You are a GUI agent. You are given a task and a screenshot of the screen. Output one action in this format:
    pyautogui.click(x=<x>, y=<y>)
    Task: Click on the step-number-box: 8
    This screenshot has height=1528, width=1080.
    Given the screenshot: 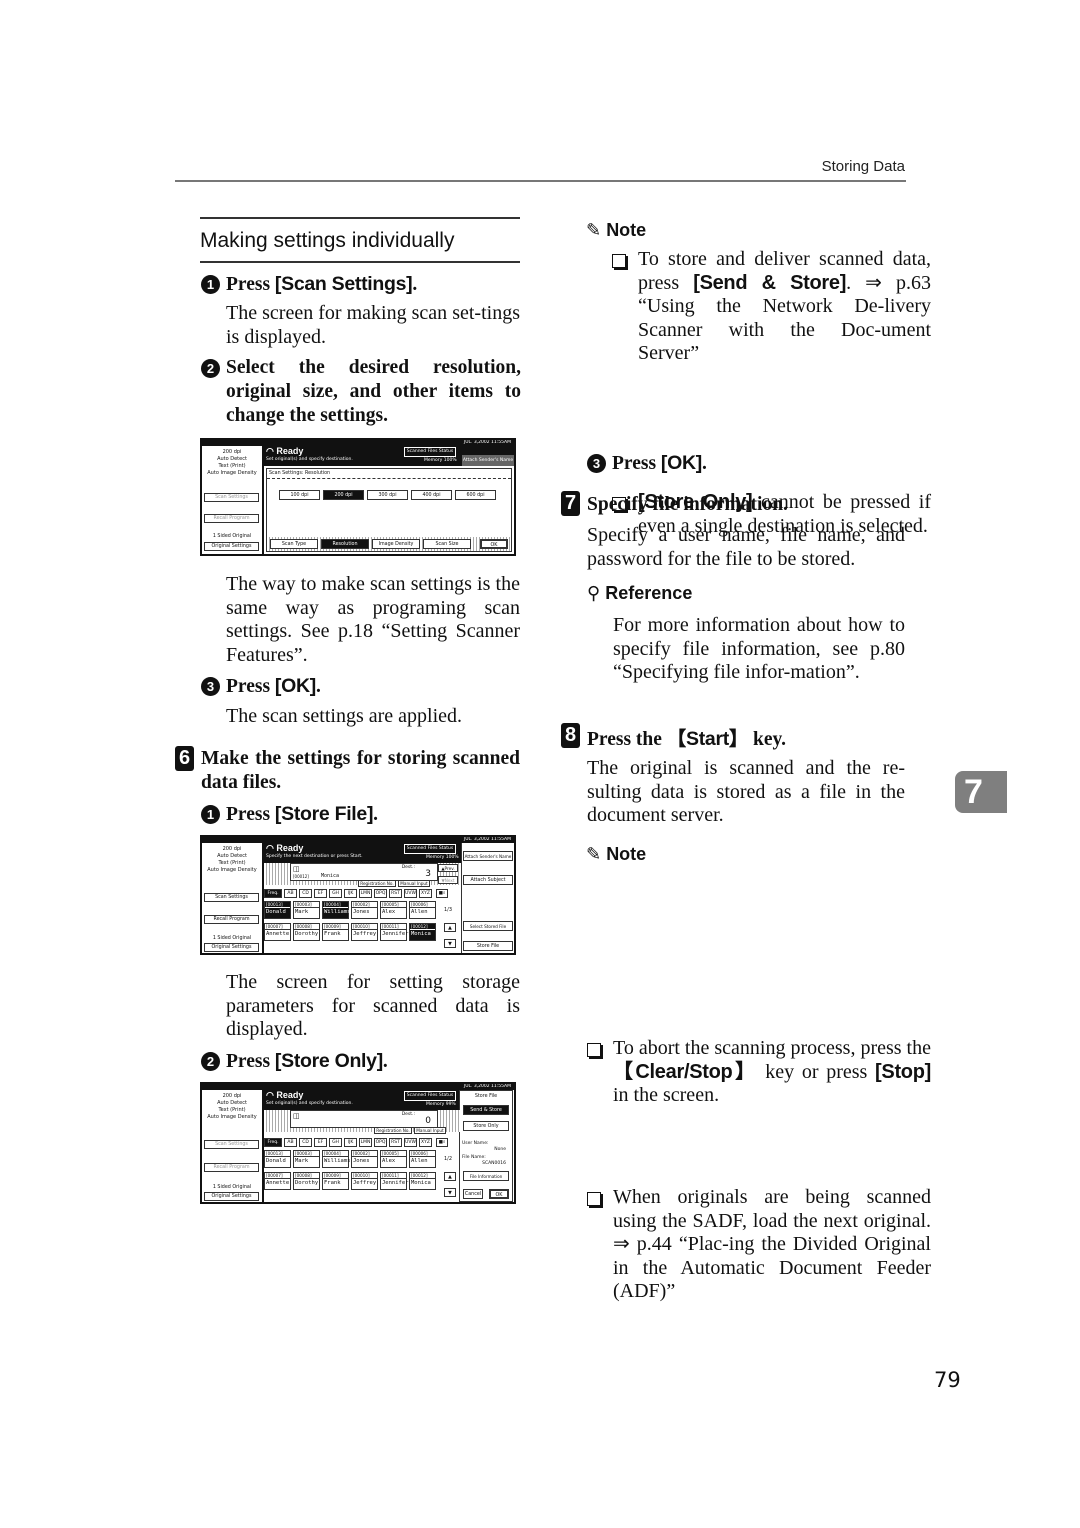 What is the action you would take?
    pyautogui.click(x=570, y=735)
    